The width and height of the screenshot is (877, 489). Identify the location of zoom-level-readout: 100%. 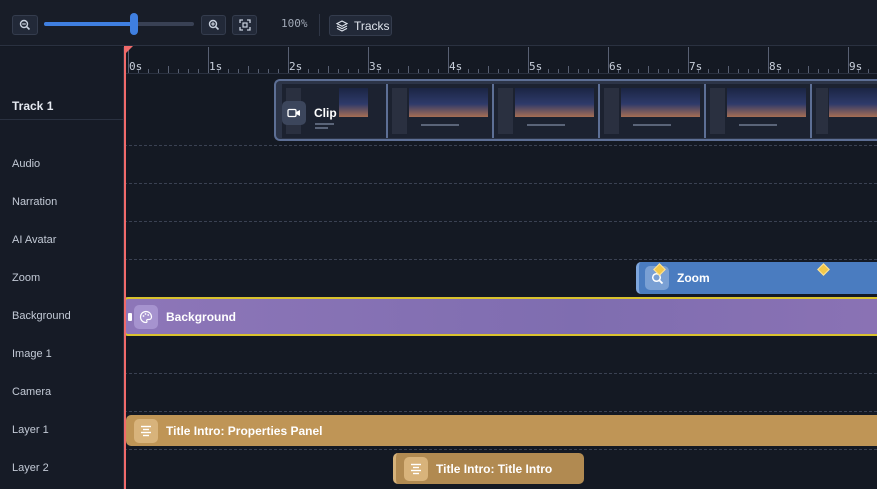
(294, 23).